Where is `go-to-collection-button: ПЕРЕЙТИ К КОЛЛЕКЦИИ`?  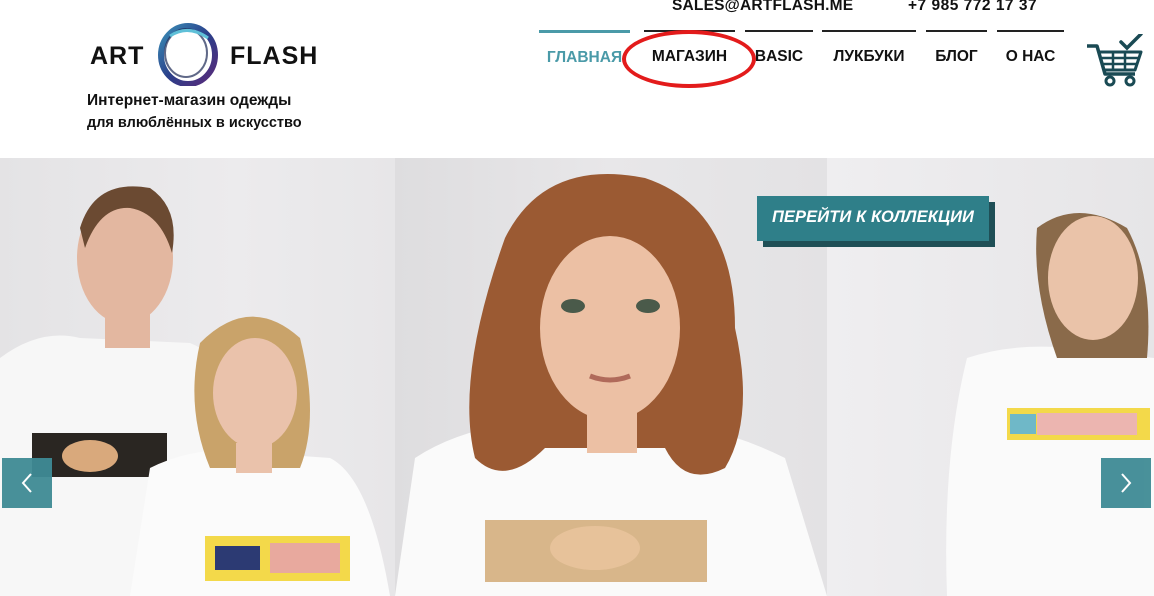 go-to-collection-button: ПЕРЕЙТИ К КОЛЛЕКЦИИ is located at coordinates (873, 218).